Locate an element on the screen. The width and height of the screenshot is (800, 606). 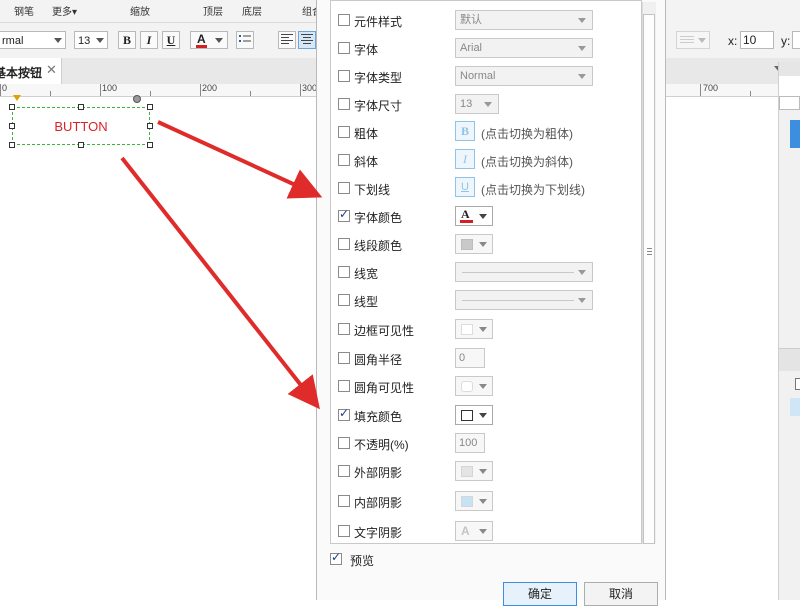
annotation-arrows is located at coordinates (221, 265).